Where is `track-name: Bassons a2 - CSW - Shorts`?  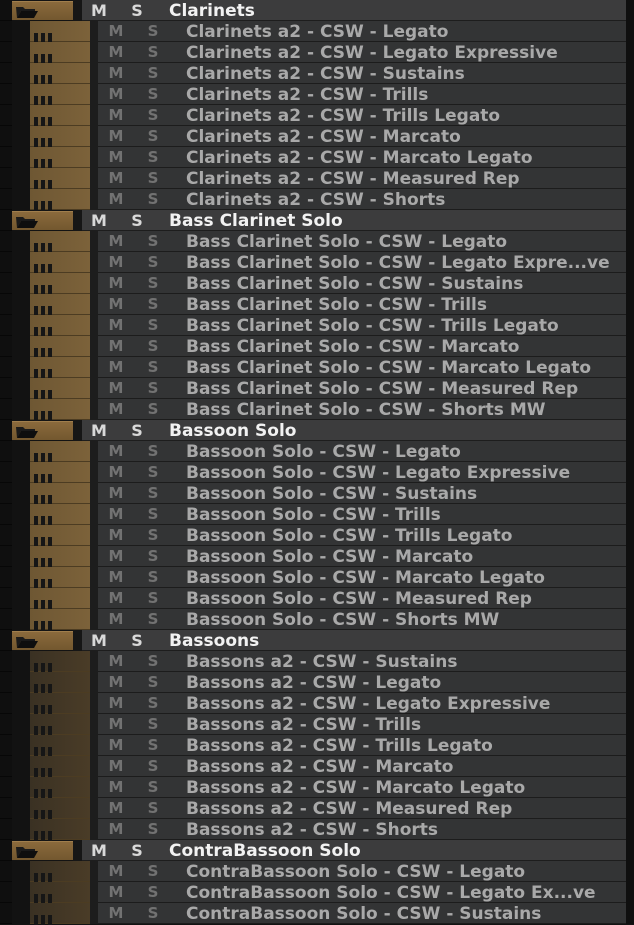 track-name: Bassons a2 - CSW - Shorts is located at coordinates (312, 829).